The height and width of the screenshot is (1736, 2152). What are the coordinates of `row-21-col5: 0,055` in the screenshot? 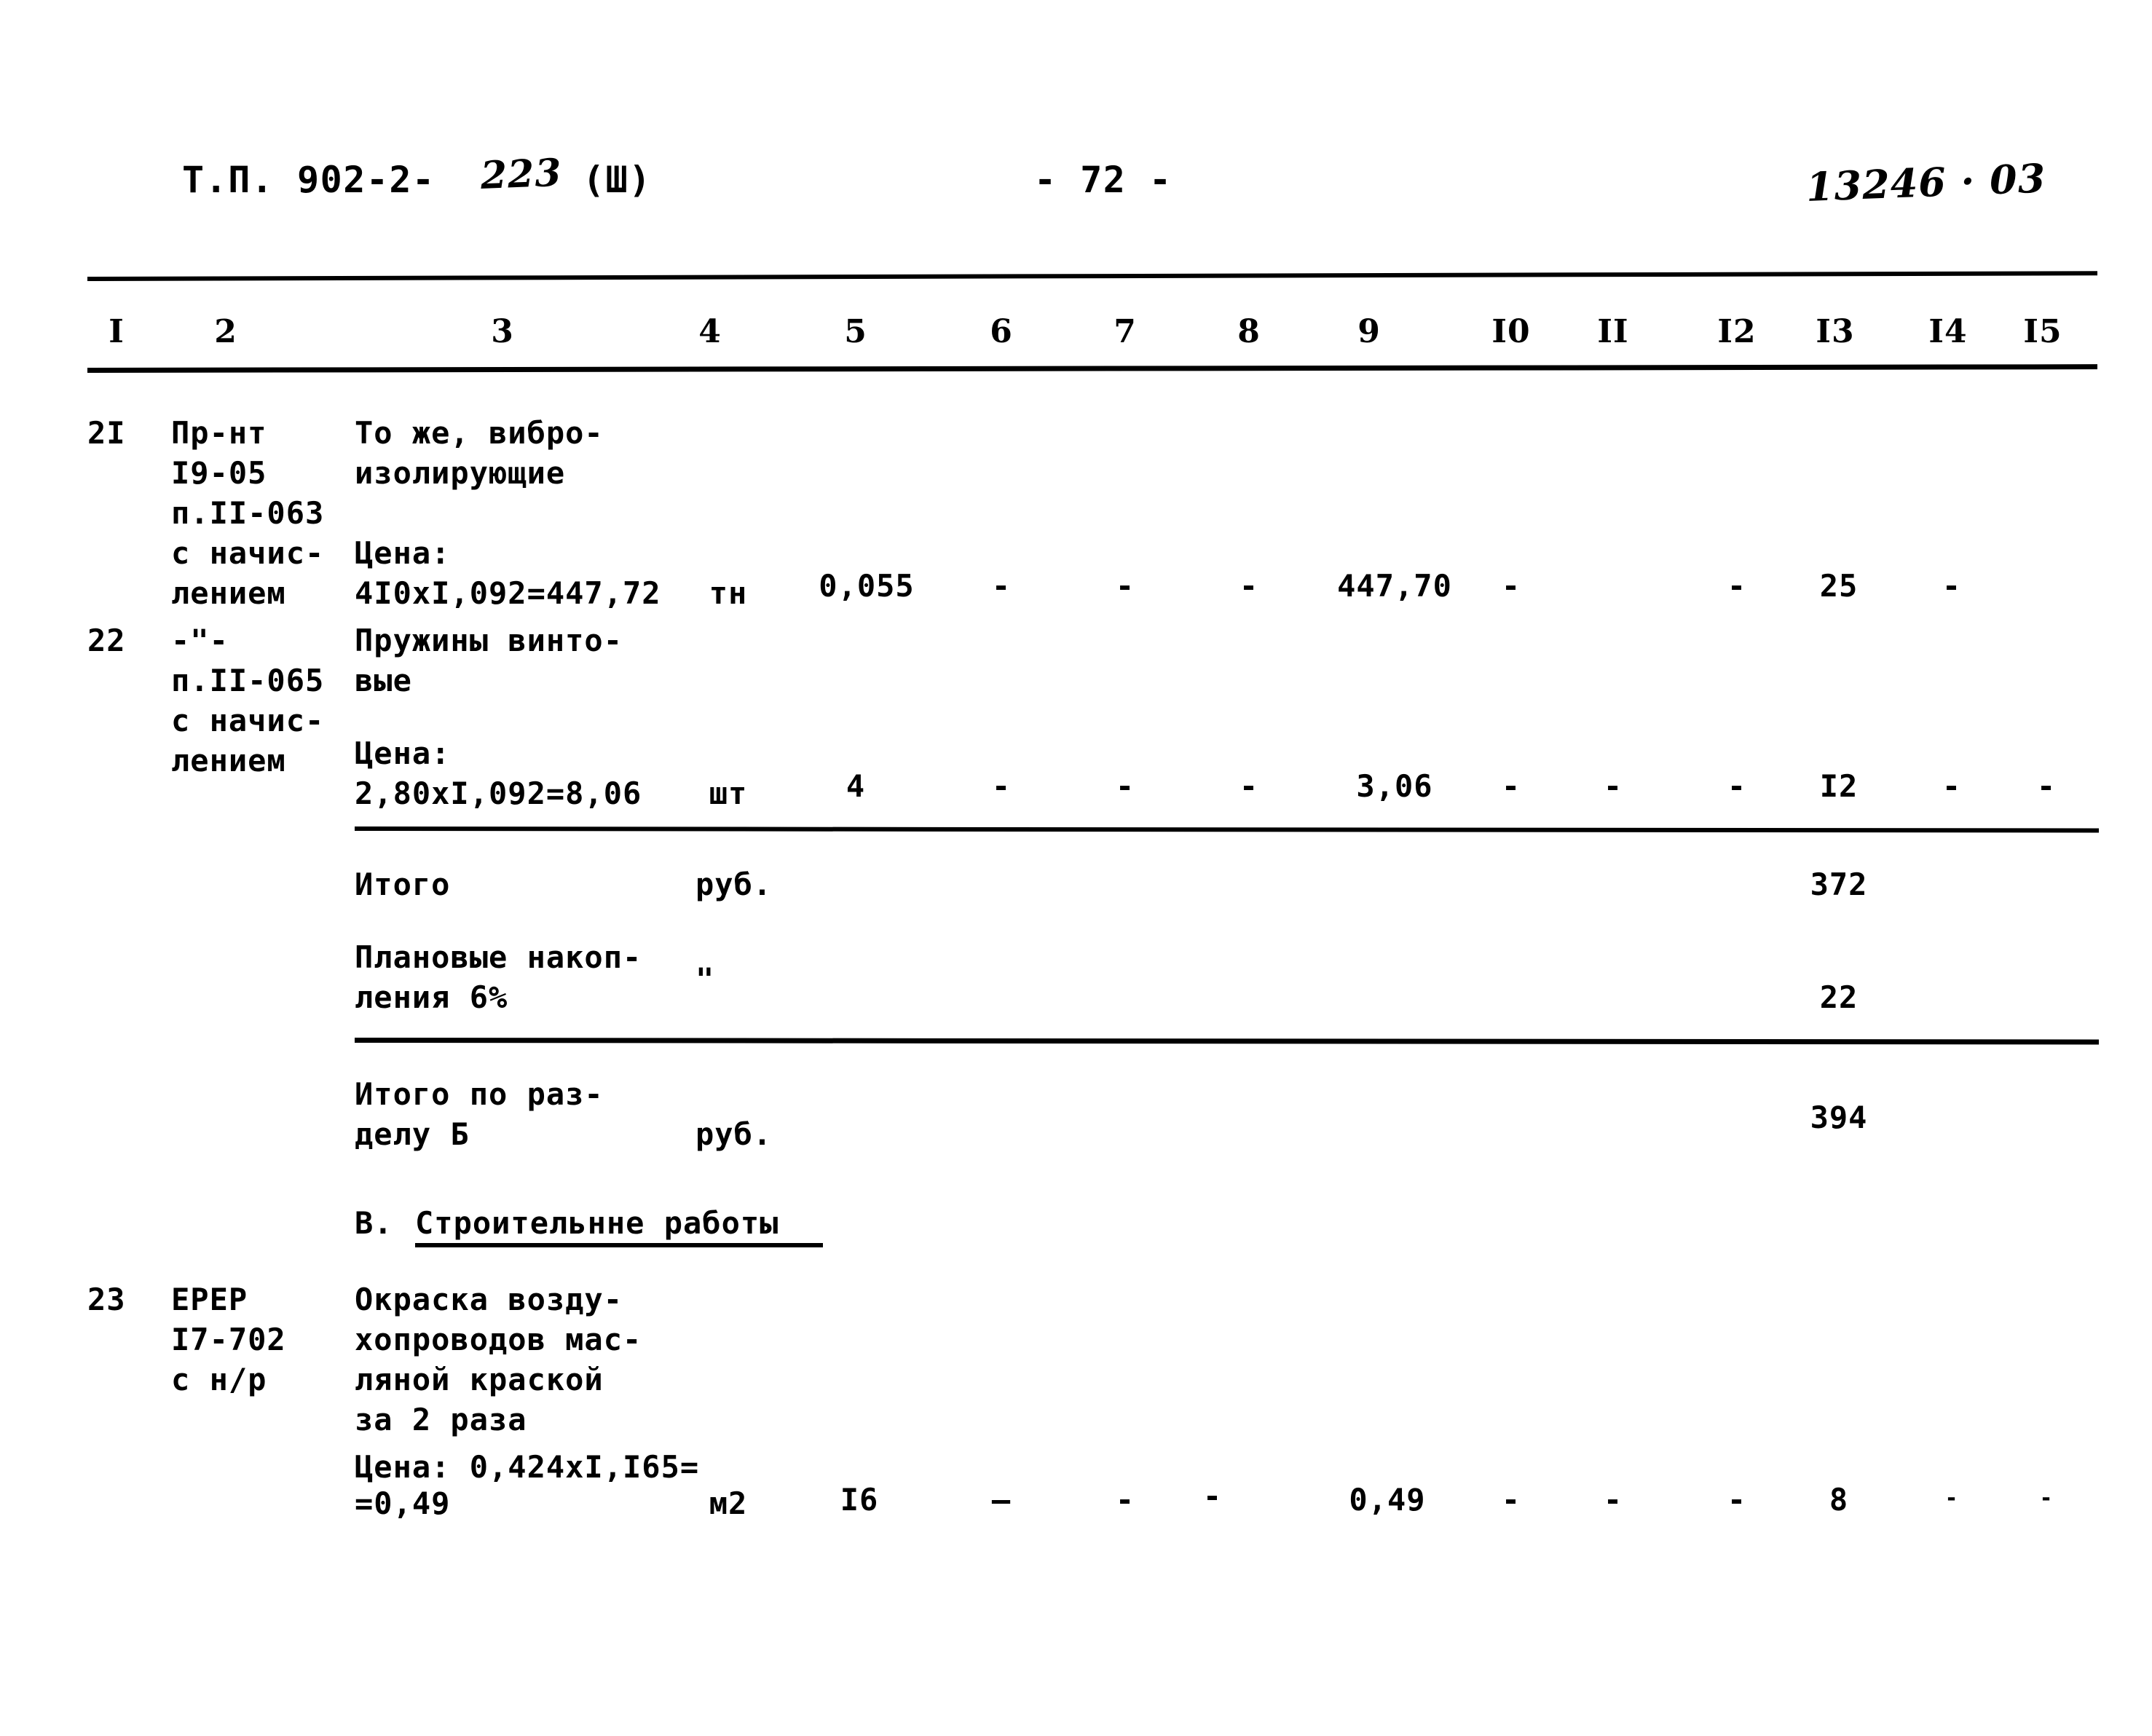 It's located at (867, 586).